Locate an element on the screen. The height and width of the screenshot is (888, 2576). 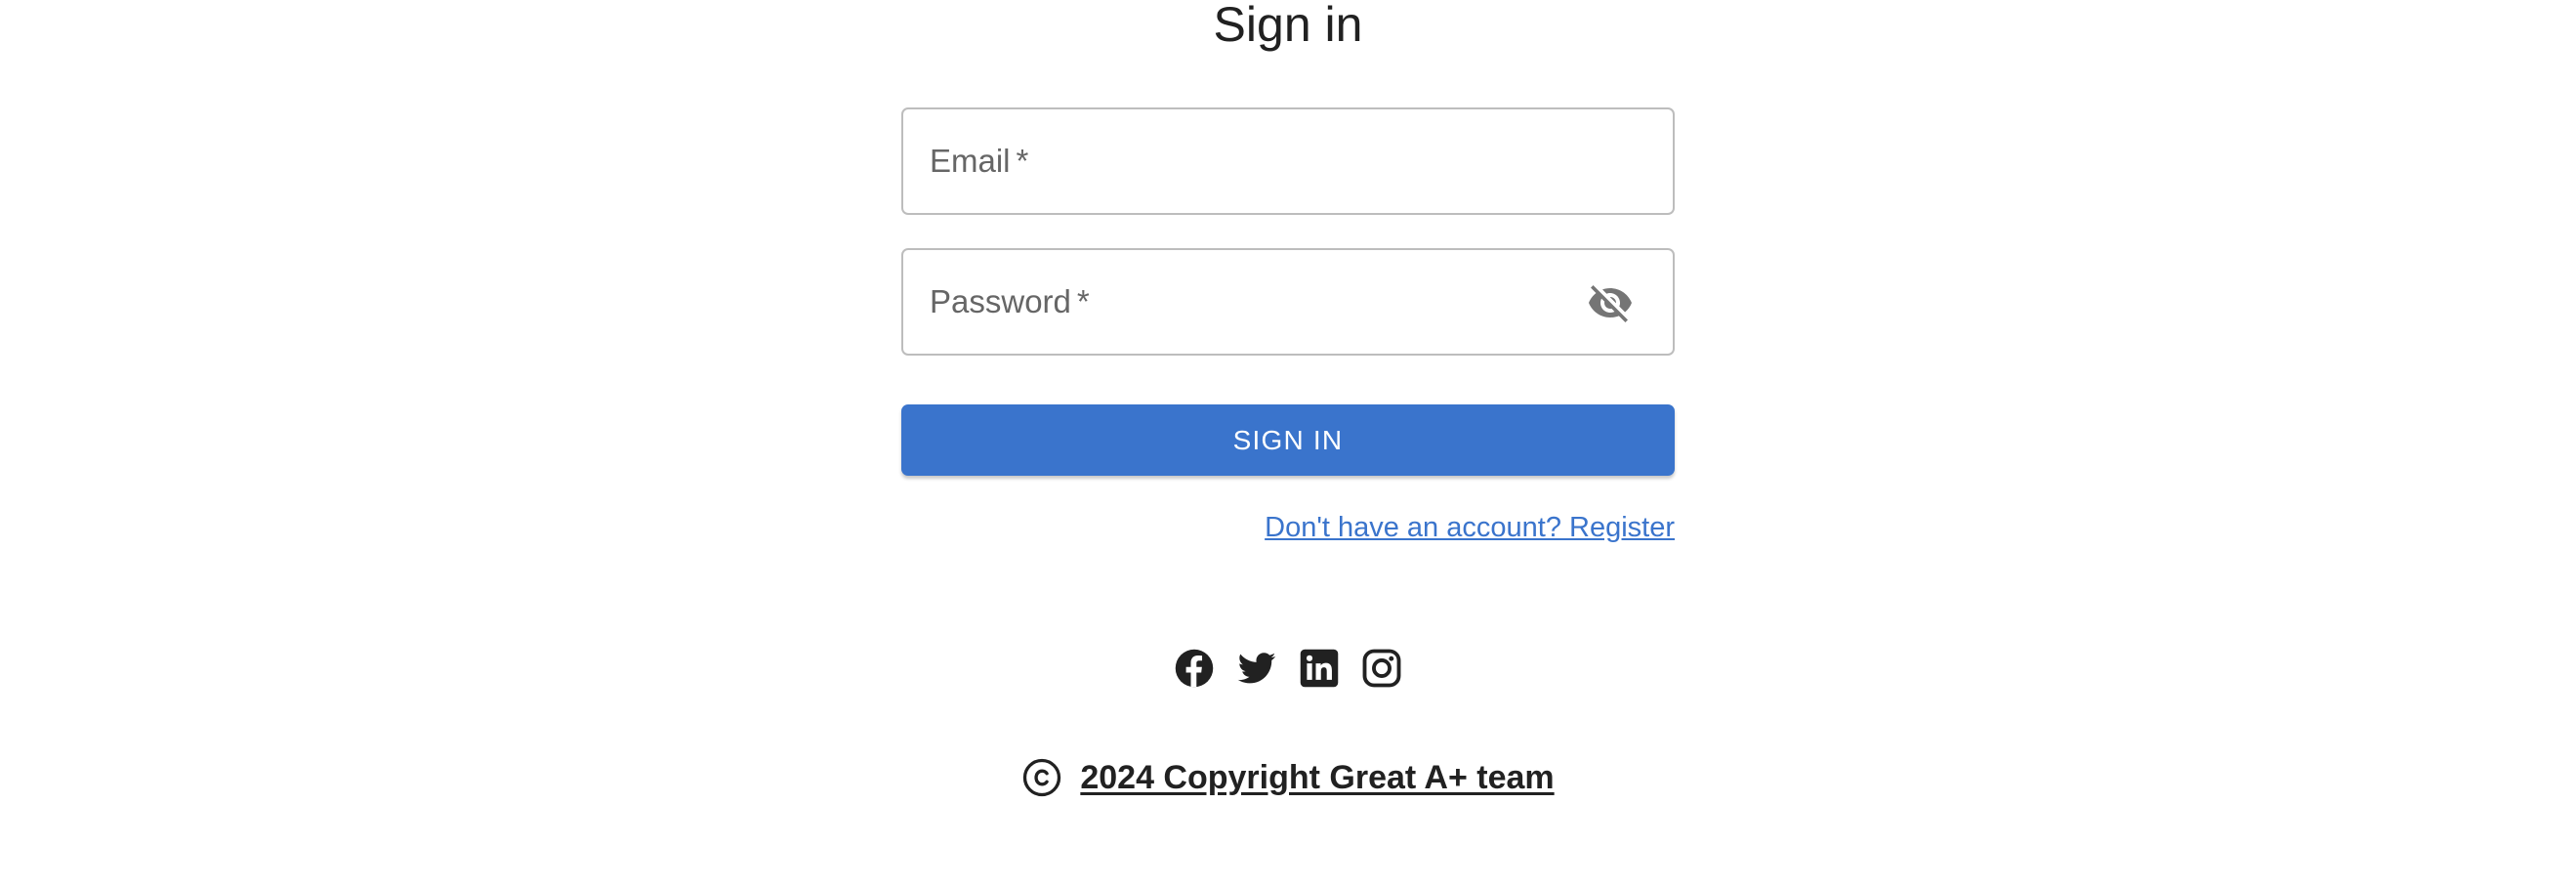
facebook-icon is located at coordinates (1194, 669).